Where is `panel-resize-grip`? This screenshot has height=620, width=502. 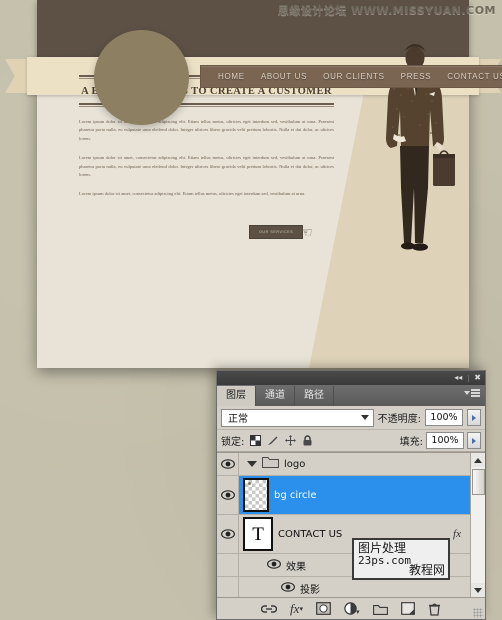
panel-resize-grip is located at coordinates (478, 613).